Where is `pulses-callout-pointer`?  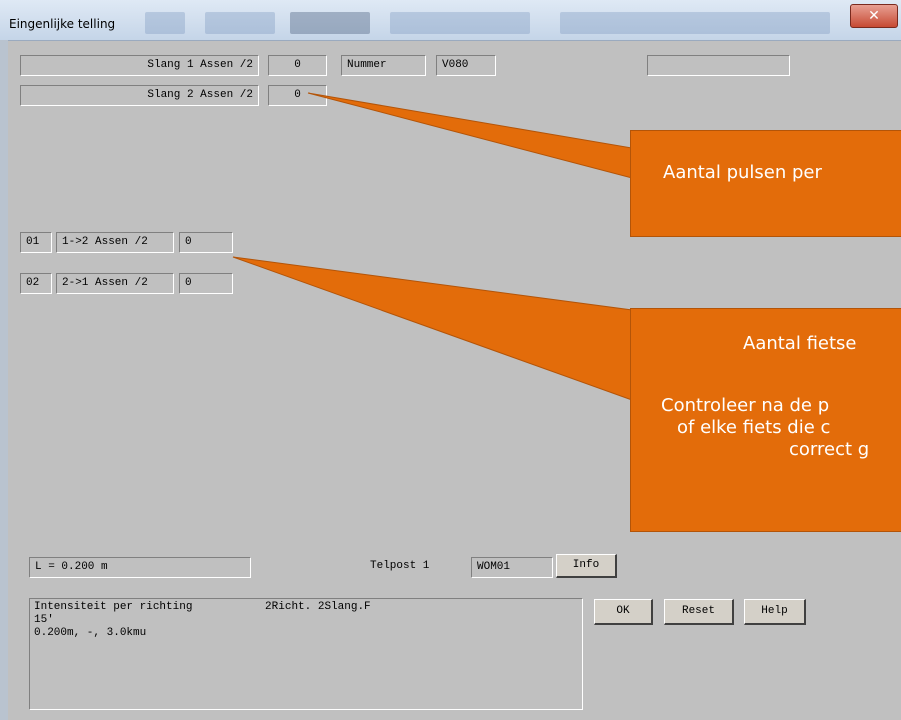 pulses-callout-pointer is located at coordinates (470, 135).